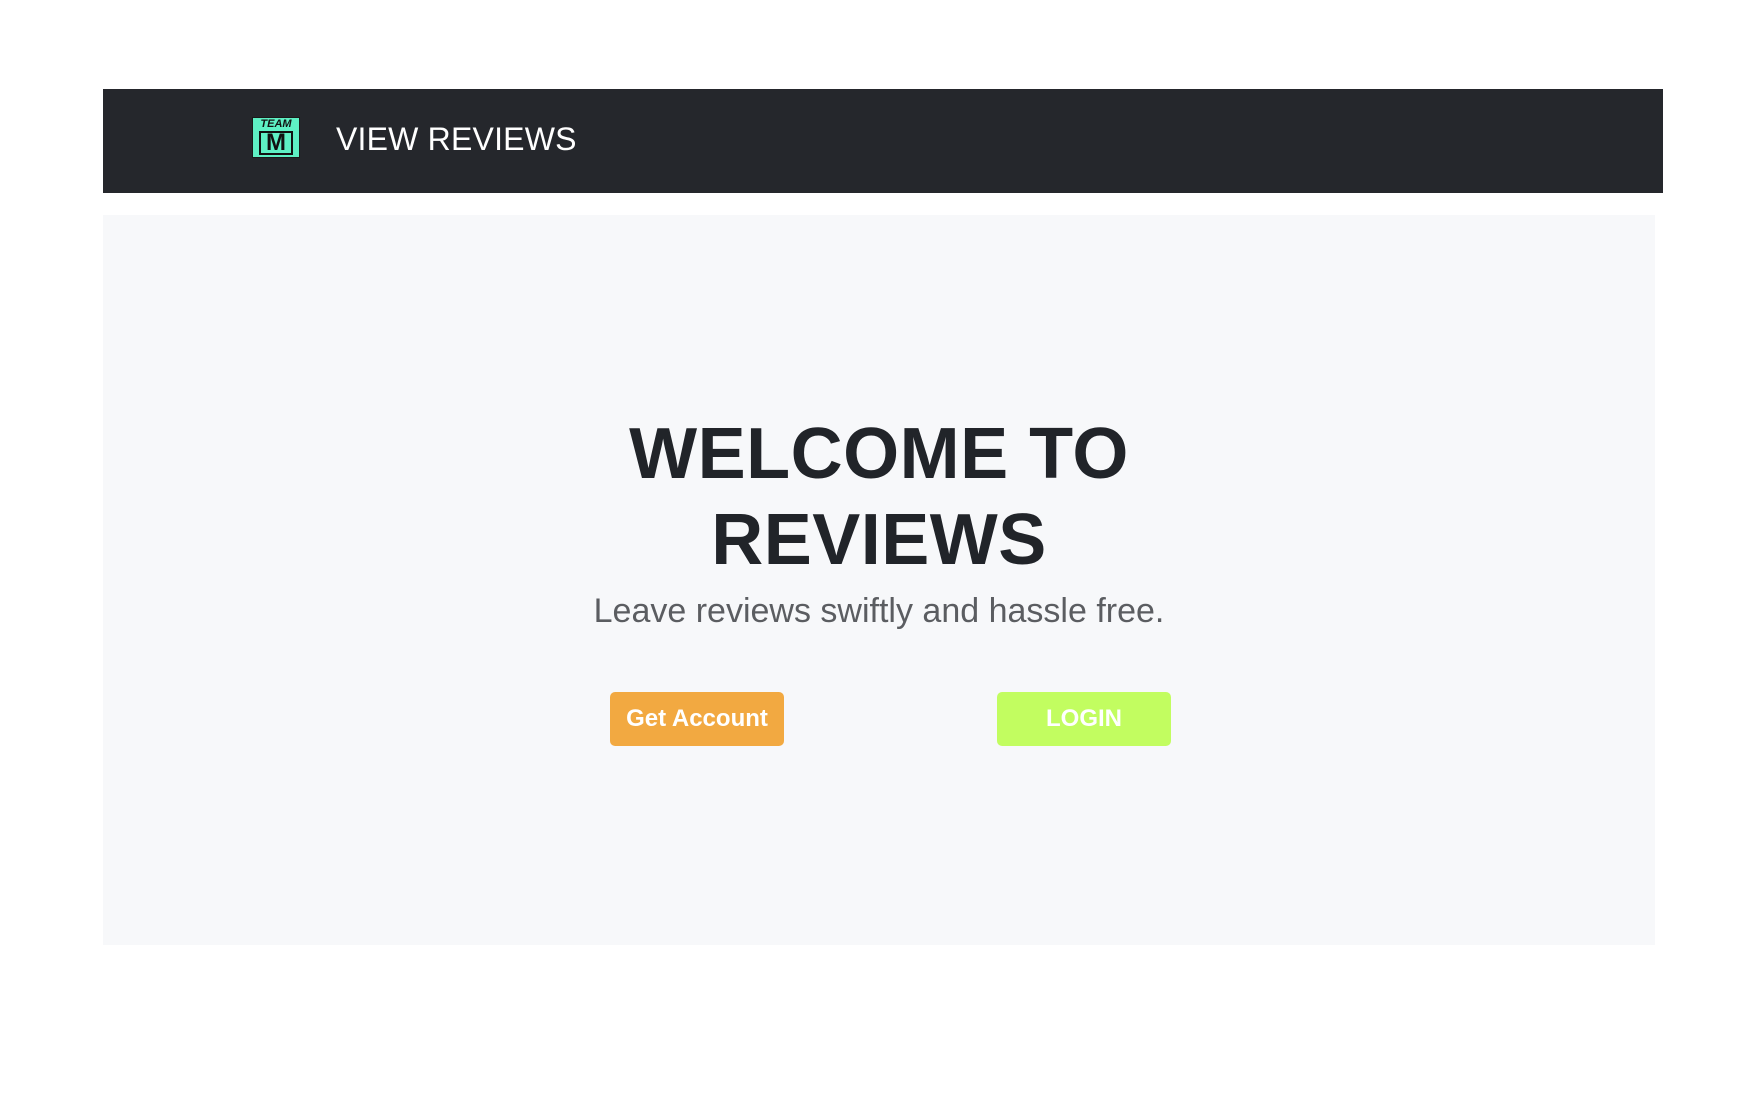 This screenshot has width=1756, height=1098. I want to click on team-m-logo: TEAM M, so click(276, 137).